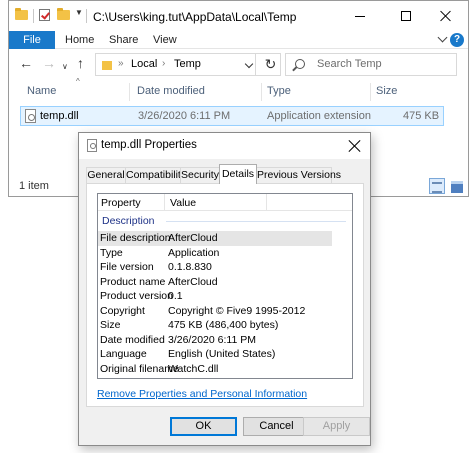 The image size is (474, 453). Describe the element at coordinates (276, 426) in the screenshot. I see `cancel-button: Cancel` at that location.